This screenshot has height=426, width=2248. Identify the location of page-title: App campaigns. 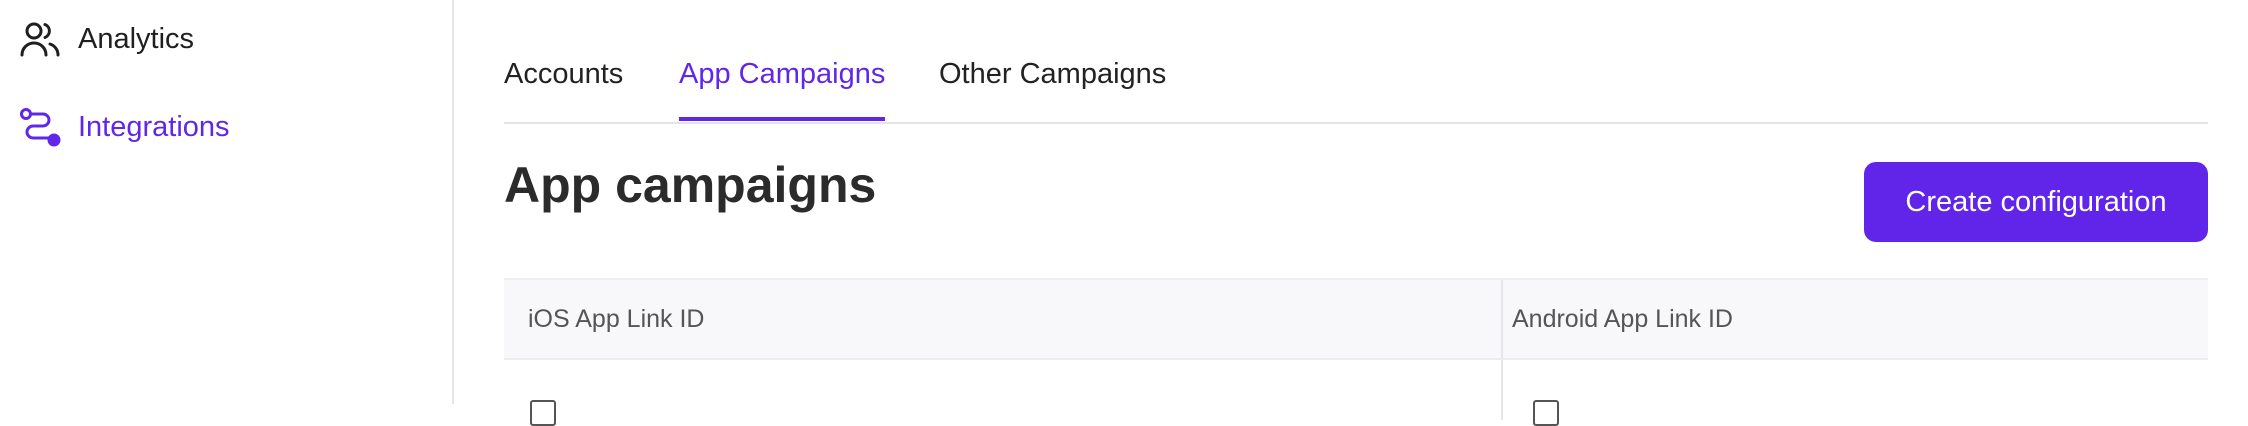
(690, 185).